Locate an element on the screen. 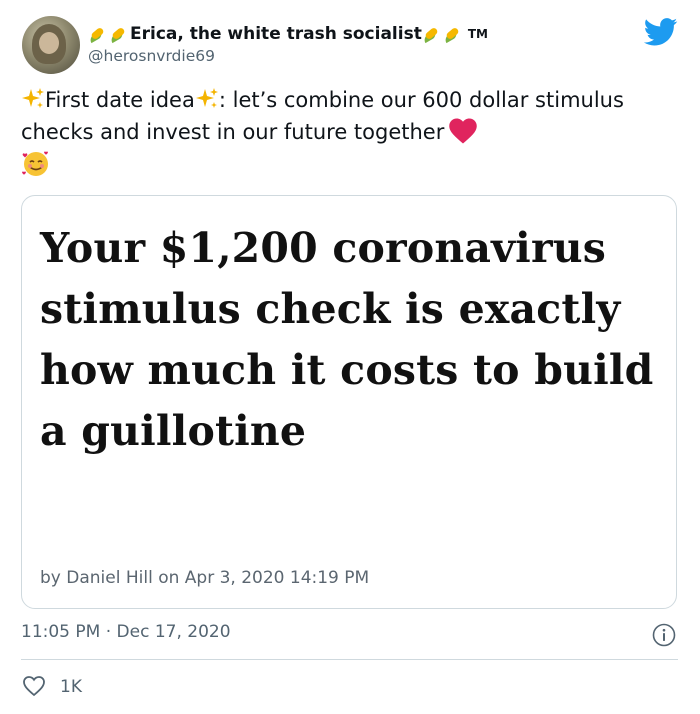 This screenshot has width=700, height=714. display-name: Erica, the white trash socialist is located at coordinates (276, 34).